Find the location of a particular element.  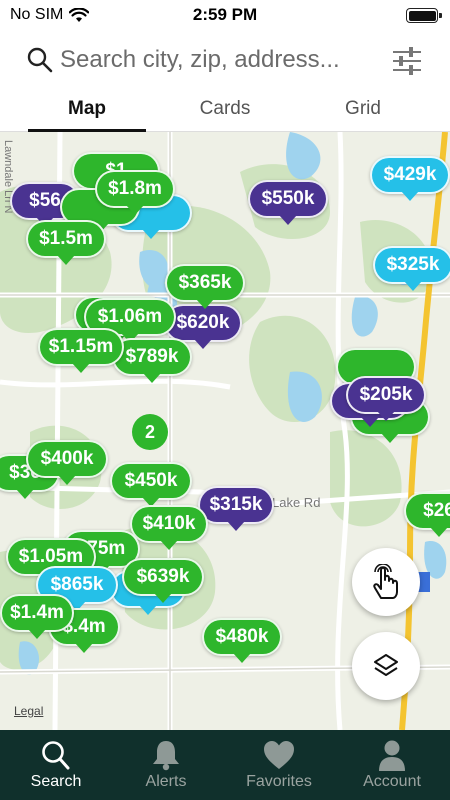

pin-price: $1.05m is located at coordinates (51, 556).